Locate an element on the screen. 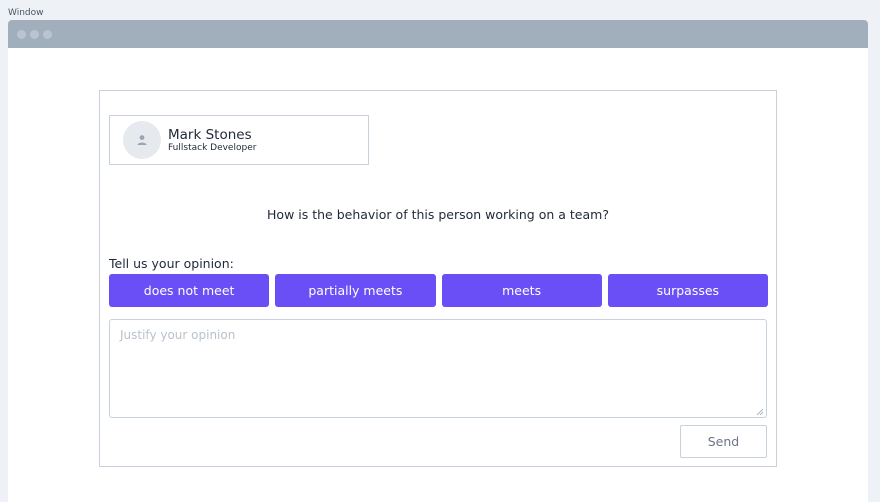  profile-role: Fullstack Developer is located at coordinates (212, 147).